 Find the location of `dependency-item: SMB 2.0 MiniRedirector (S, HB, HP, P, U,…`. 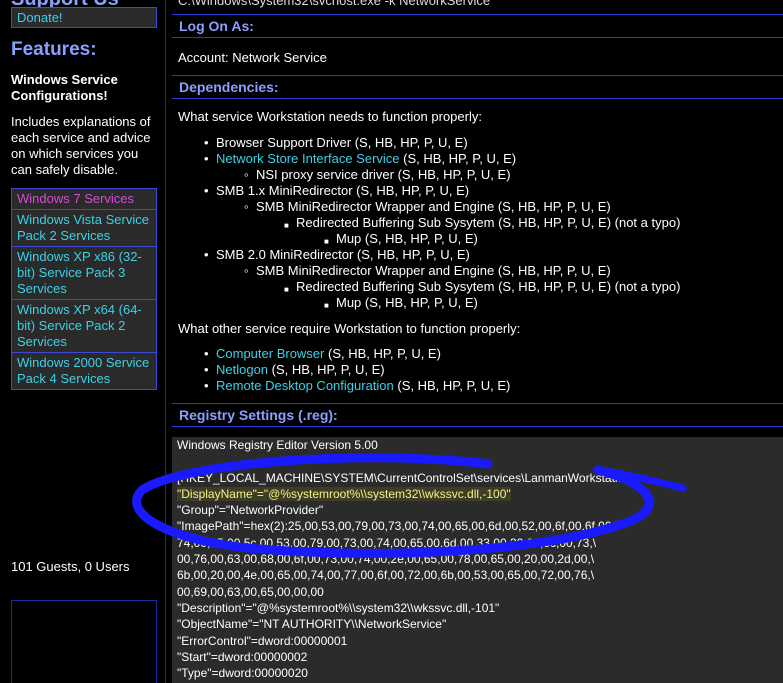

dependency-item: SMB 2.0 MiniRedirector (S, HB, HP, P, U,… is located at coordinates (337, 255).